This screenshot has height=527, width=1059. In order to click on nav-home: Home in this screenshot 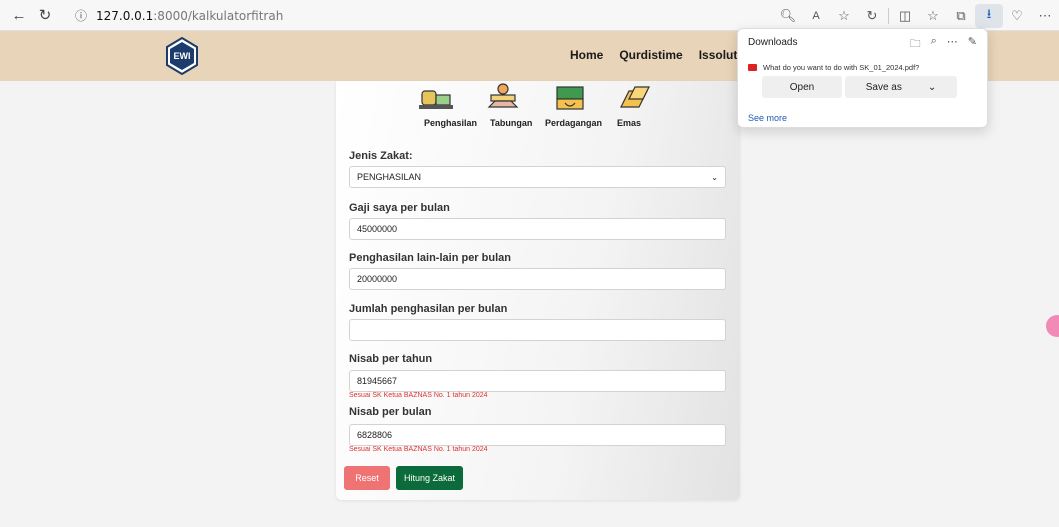, I will do `click(586, 55)`.